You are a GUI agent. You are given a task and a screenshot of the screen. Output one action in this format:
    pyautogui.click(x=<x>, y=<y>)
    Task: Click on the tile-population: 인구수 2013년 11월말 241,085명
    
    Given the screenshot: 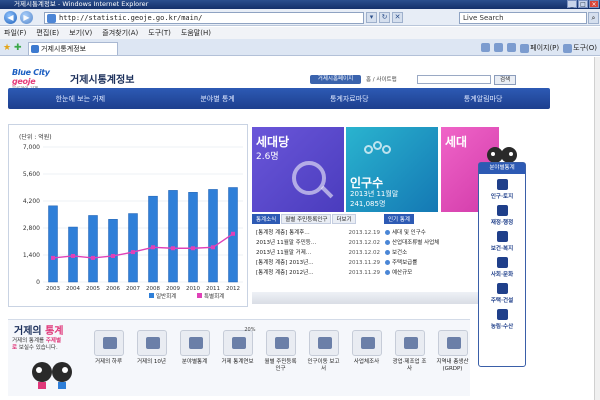 What is the action you would take?
    pyautogui.click(x=392, y=169)
    